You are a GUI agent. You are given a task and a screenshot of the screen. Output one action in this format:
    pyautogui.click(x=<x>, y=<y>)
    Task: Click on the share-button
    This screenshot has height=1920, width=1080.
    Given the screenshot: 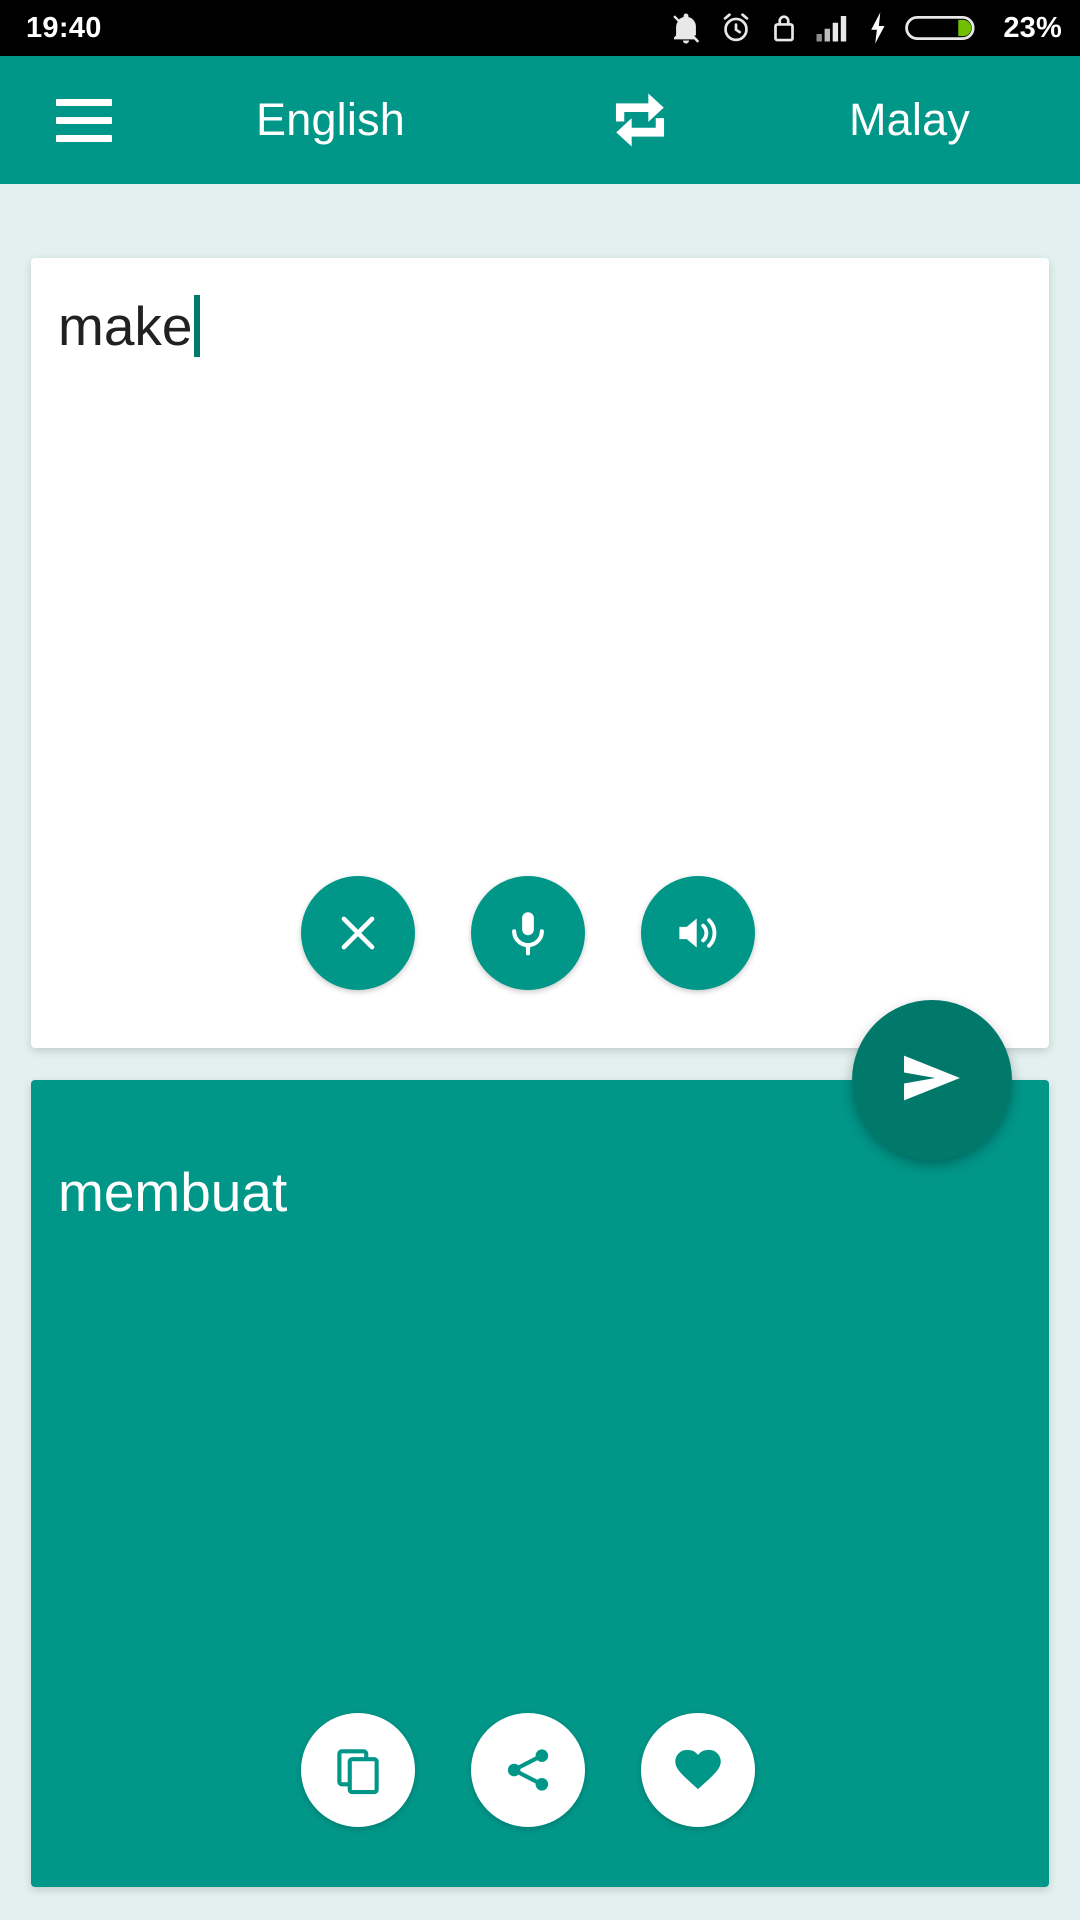 What is the action you would take?
    pyautogui.click(x=528, y=1770)
    